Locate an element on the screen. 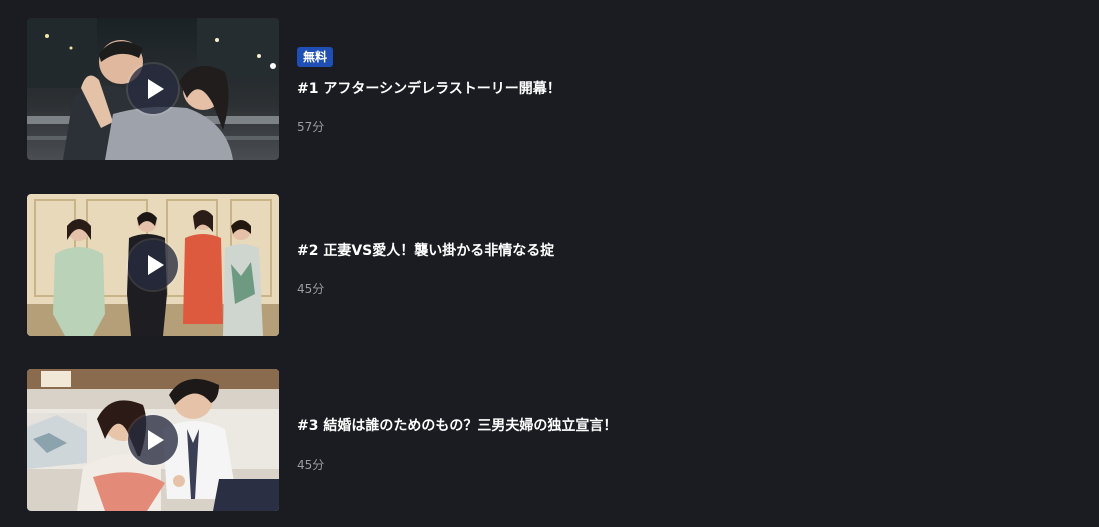  episode-duration: 57分 is located at coordinates (311, 127).